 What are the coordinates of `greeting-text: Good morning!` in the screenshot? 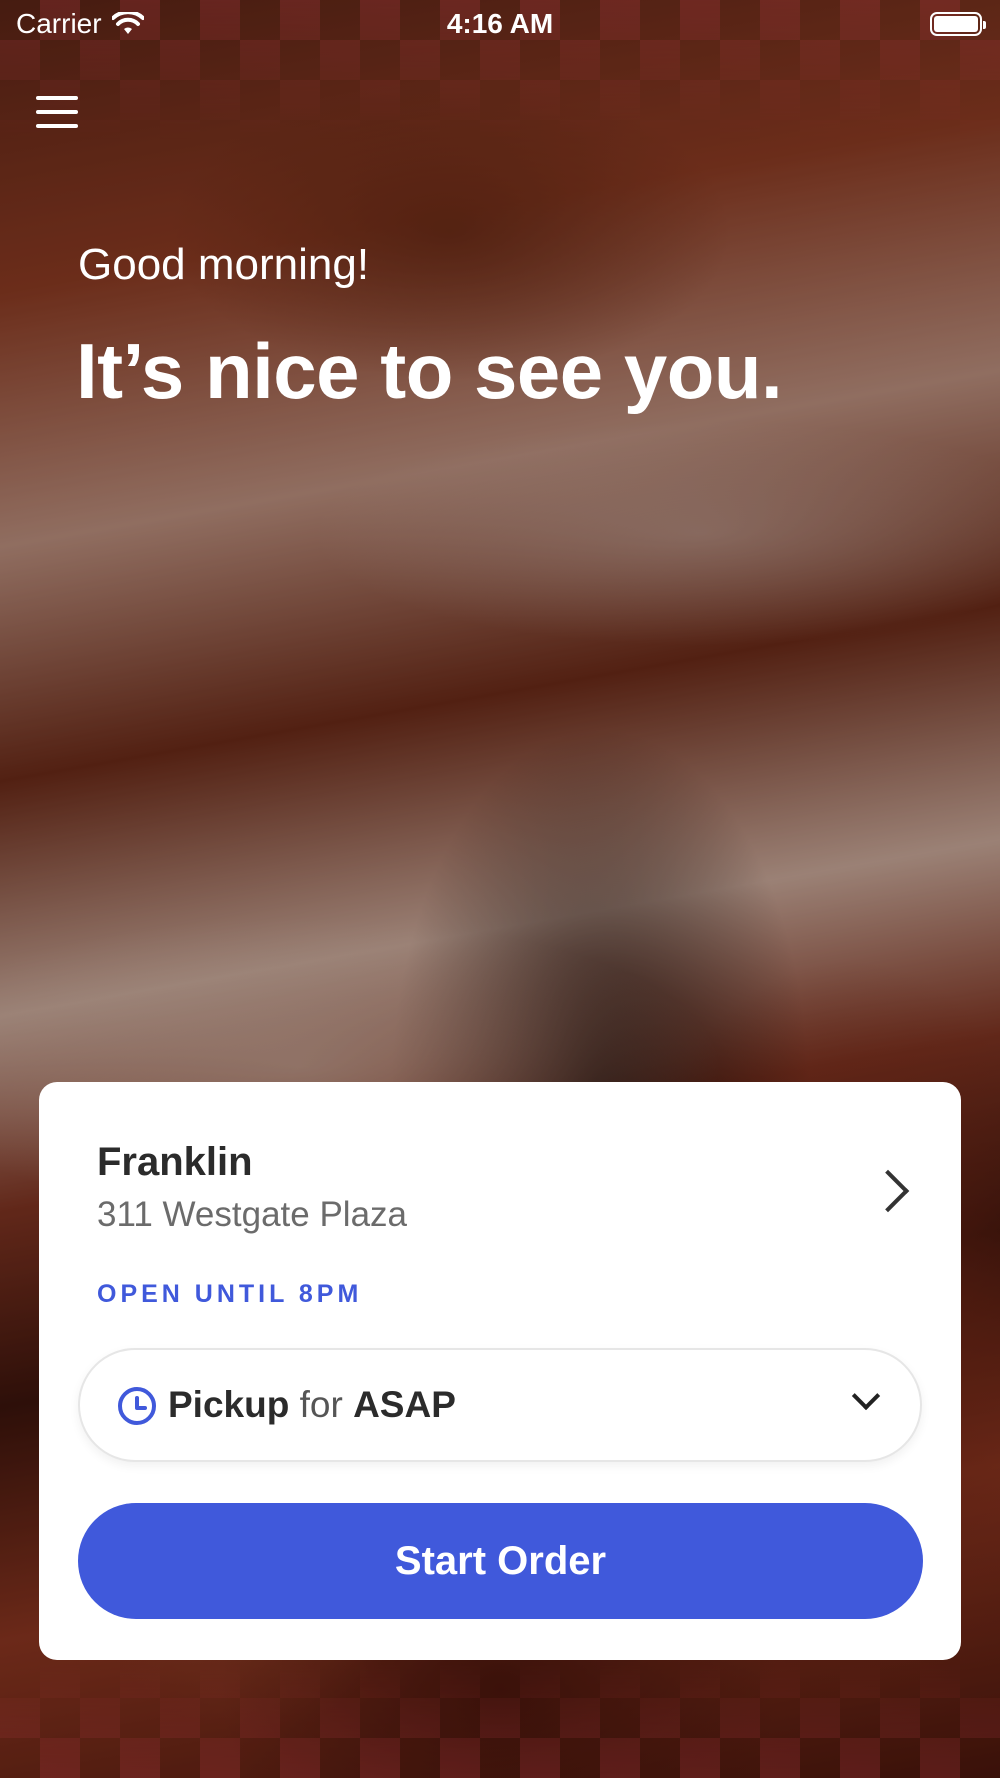 It's located at (224, 264).